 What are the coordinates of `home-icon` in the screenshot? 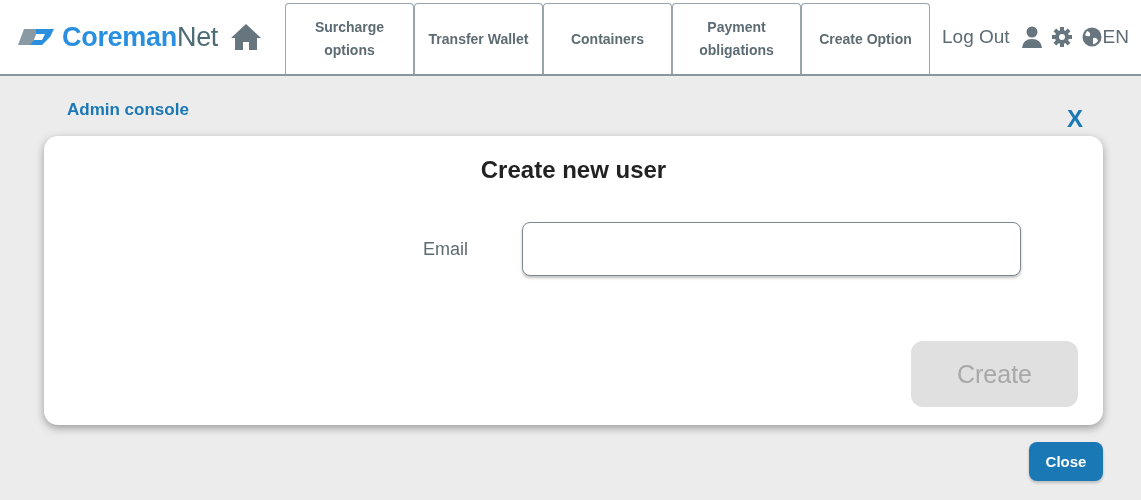 It's located at (246, 37).